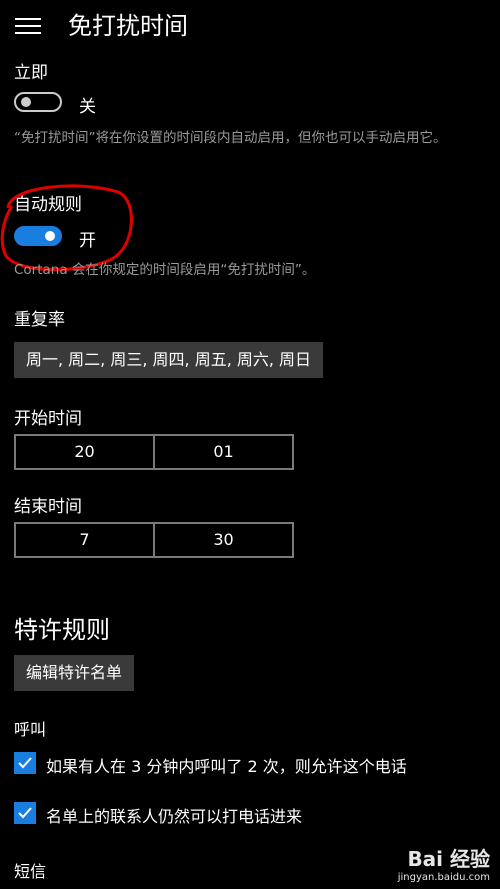  I want to click on end-time-label: 结束时间, so click(48, 507).